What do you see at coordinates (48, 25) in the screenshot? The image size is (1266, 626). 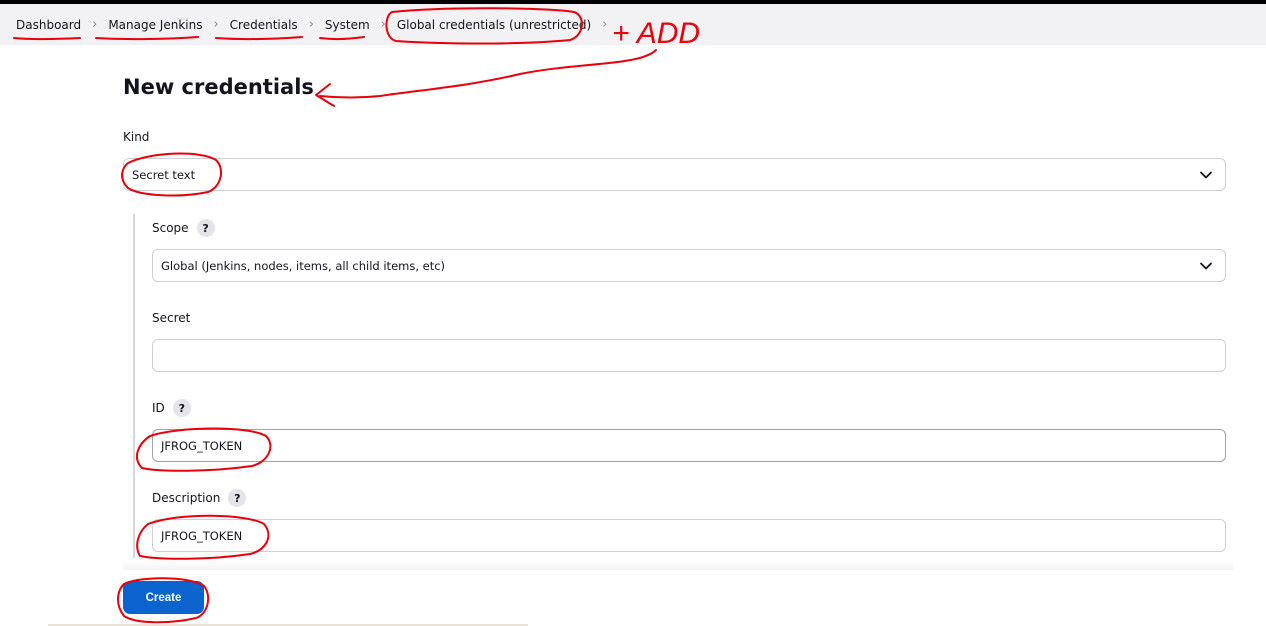 I see `breadcrumb-dashboard: Dashboard` at bounding box center [48, 25].